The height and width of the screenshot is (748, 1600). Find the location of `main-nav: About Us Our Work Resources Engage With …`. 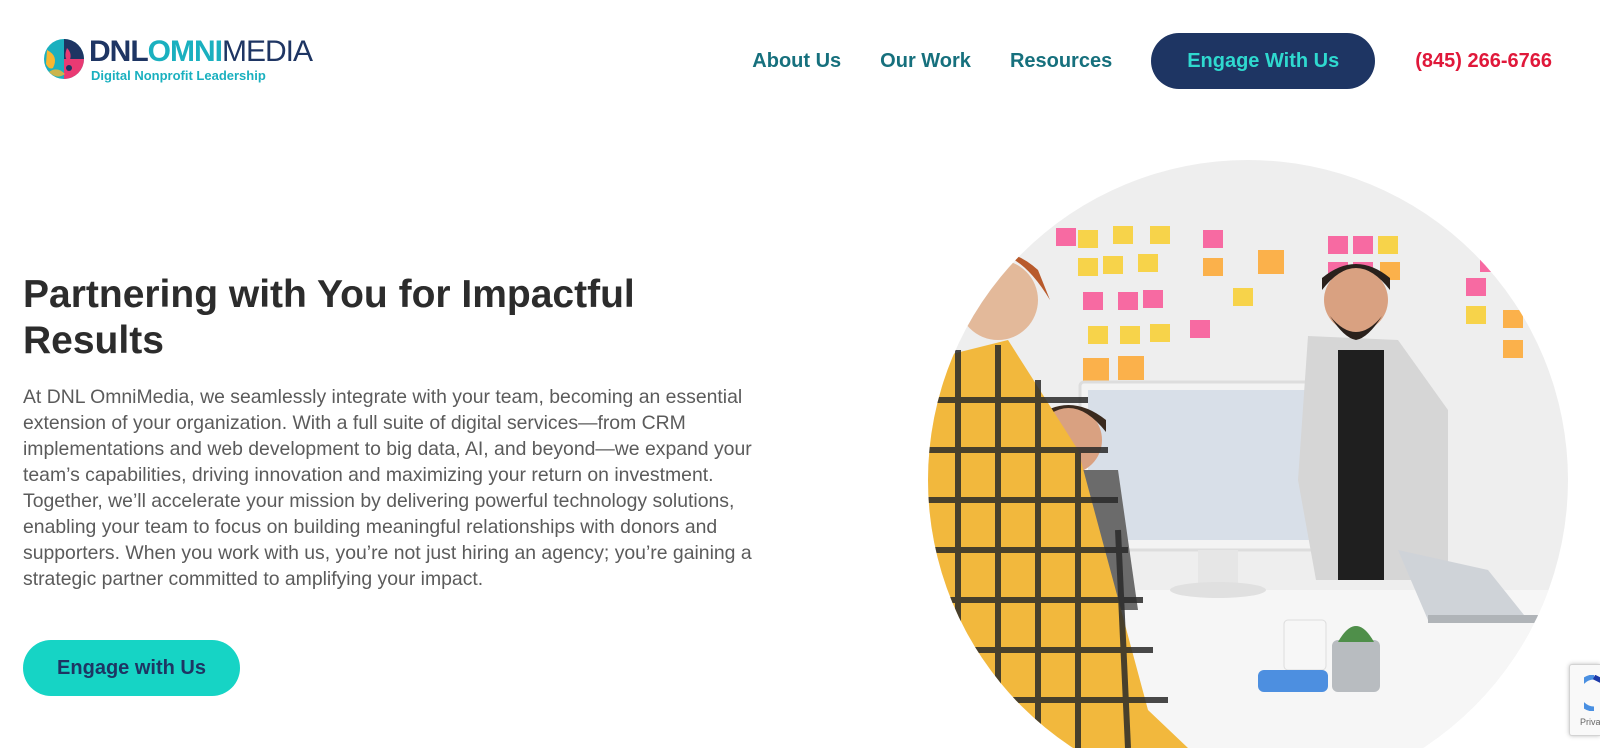

main-nav: About Us Our Work Resources Engage With … is located at coordinates (1152, 61).